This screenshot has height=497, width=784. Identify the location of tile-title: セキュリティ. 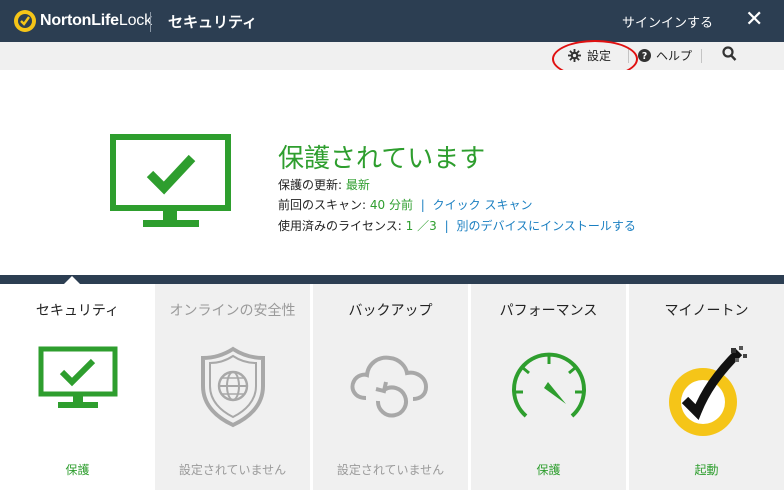
(77, 311).